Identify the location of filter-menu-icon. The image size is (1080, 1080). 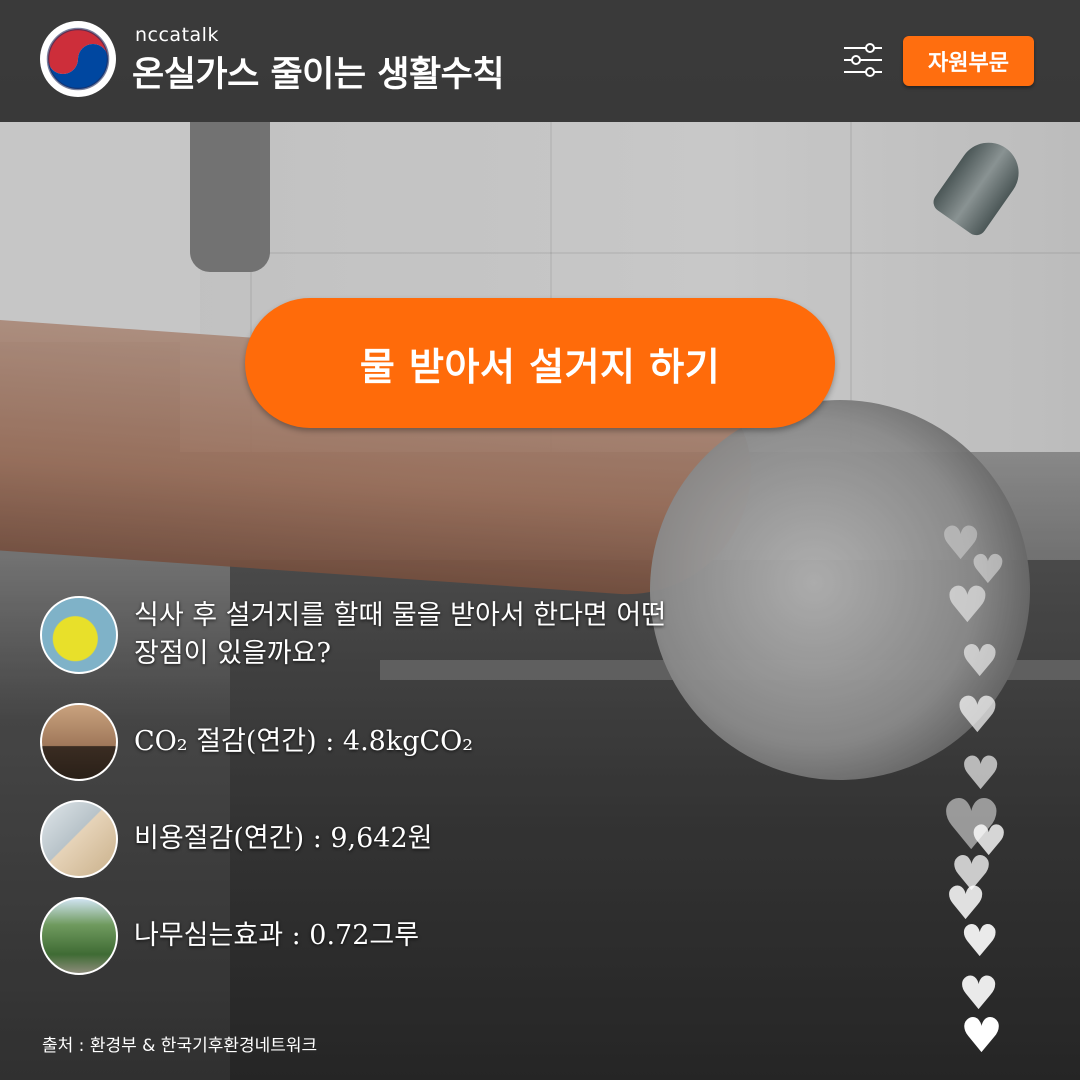
(863, 60).